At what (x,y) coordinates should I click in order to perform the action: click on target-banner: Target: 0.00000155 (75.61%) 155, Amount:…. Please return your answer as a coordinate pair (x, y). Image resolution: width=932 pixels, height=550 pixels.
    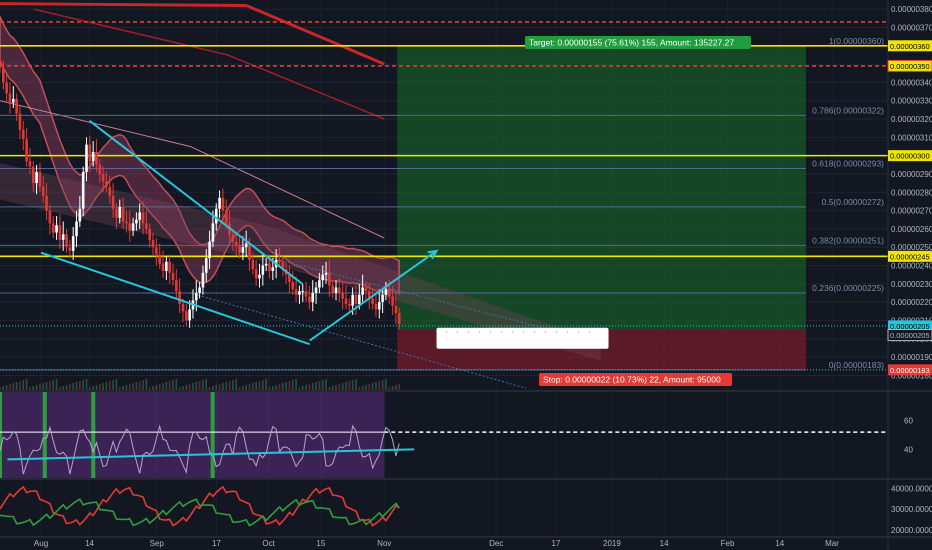
    Looking at the image, I should click on (638, 42).